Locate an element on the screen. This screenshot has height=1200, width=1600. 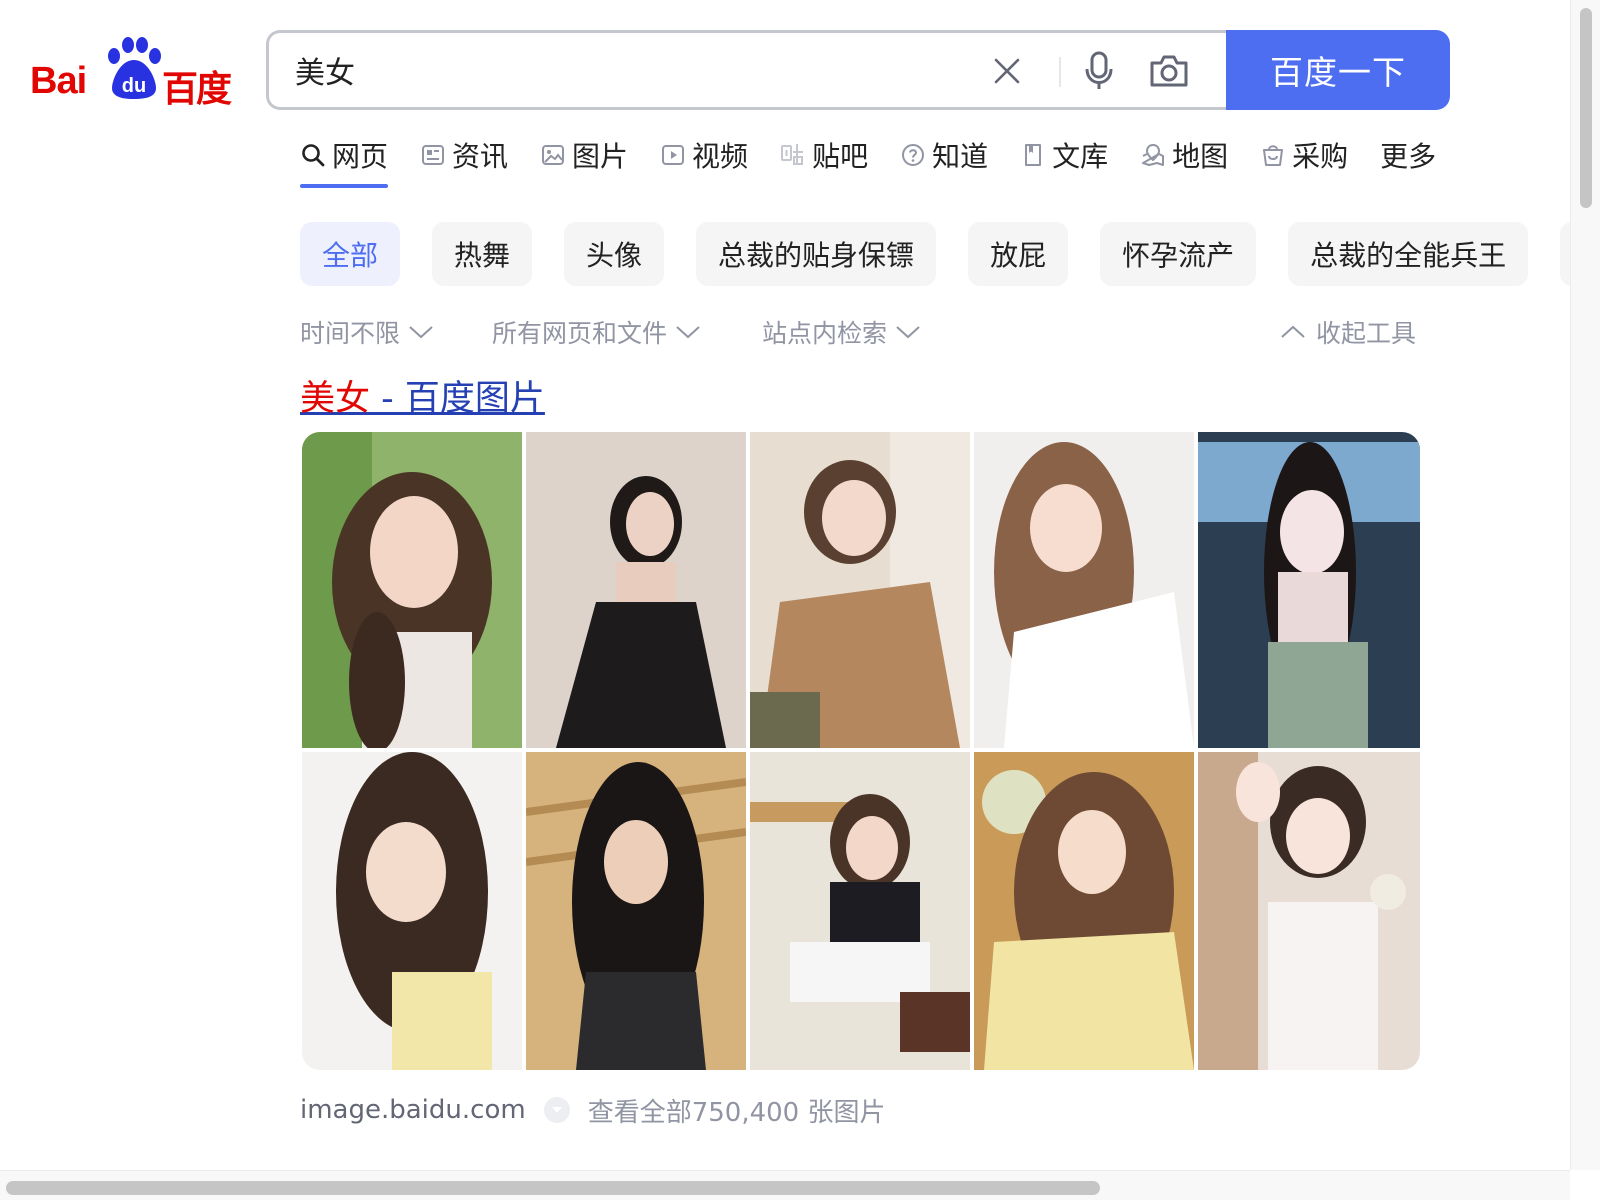
paw-logo-icon: du is located at coordinates (134, 68).